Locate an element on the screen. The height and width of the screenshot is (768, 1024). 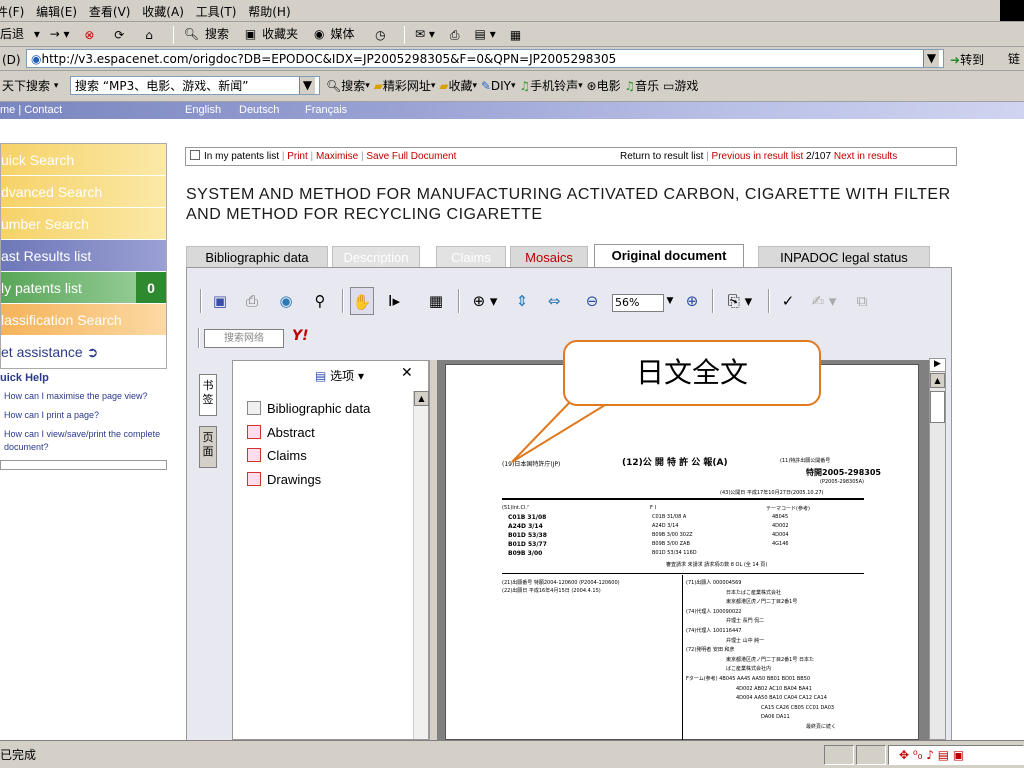
forward-icon: → ▾ is located at coordinates (60, 34).